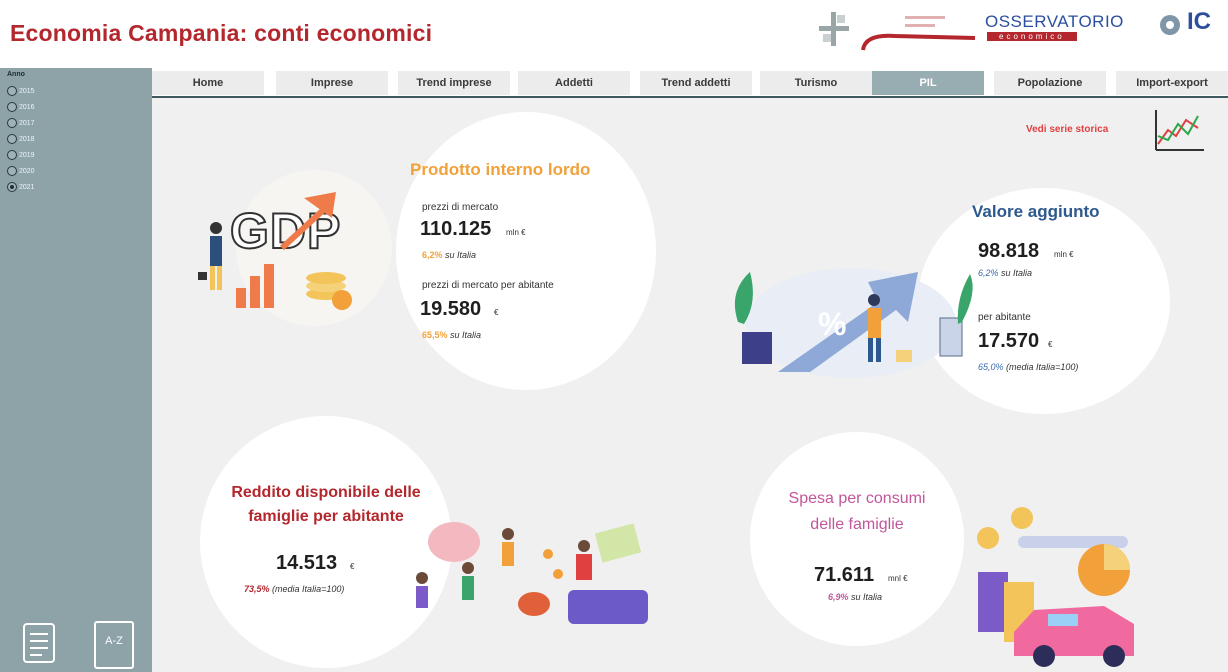 The width and height of the screenshot is (1228, 672). What do you see at coordinates (1054, 21) in the screenshot?
I see `observatory-logo-text: OSSERVATORIO` at bounding box center [1054, 21].